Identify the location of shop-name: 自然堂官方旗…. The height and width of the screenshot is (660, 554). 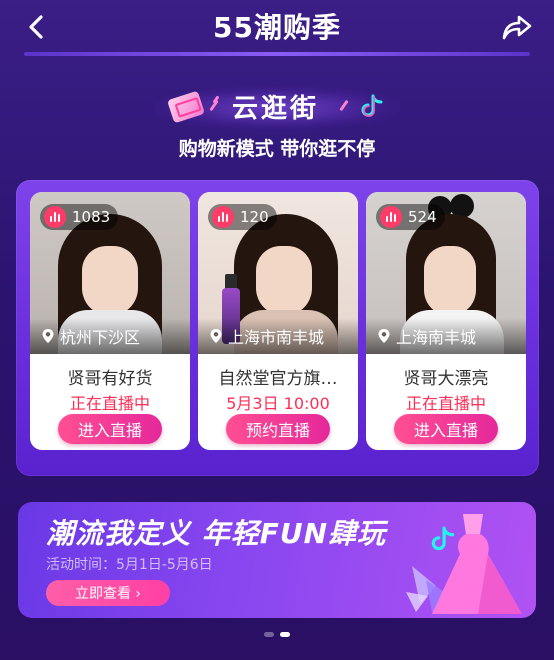
(278, 379).